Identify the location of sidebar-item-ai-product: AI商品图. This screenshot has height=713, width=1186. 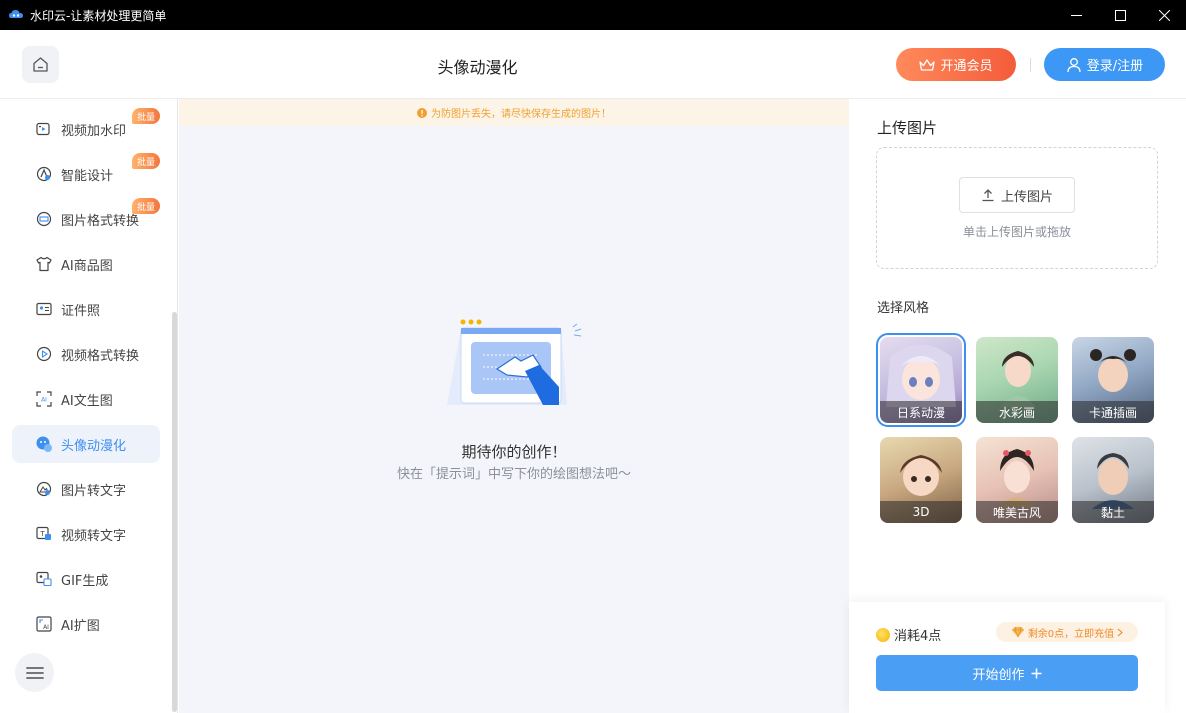
(86, 264).